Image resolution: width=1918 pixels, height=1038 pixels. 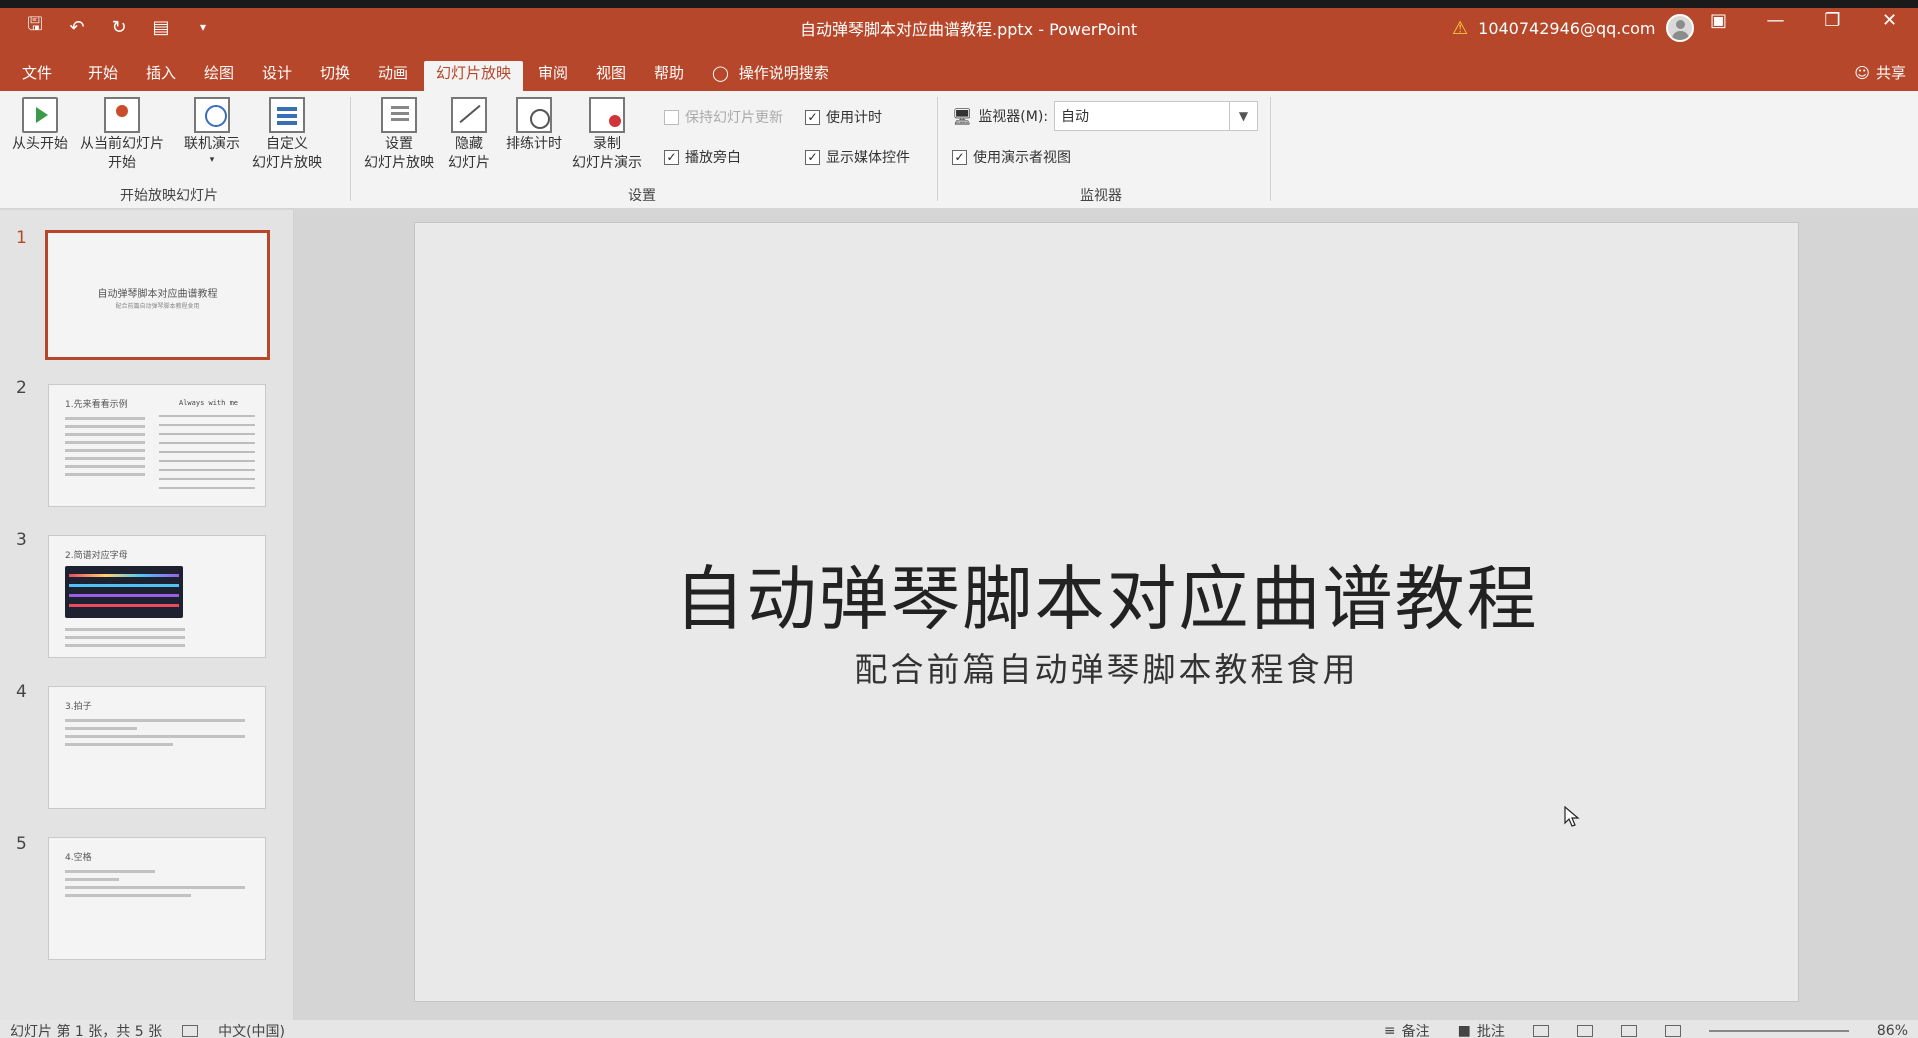 What do you see at coordinates (713, 158) in the screenshot?
I see `play-narrations-label: 播放旁白` at bounding box center [713, 158].